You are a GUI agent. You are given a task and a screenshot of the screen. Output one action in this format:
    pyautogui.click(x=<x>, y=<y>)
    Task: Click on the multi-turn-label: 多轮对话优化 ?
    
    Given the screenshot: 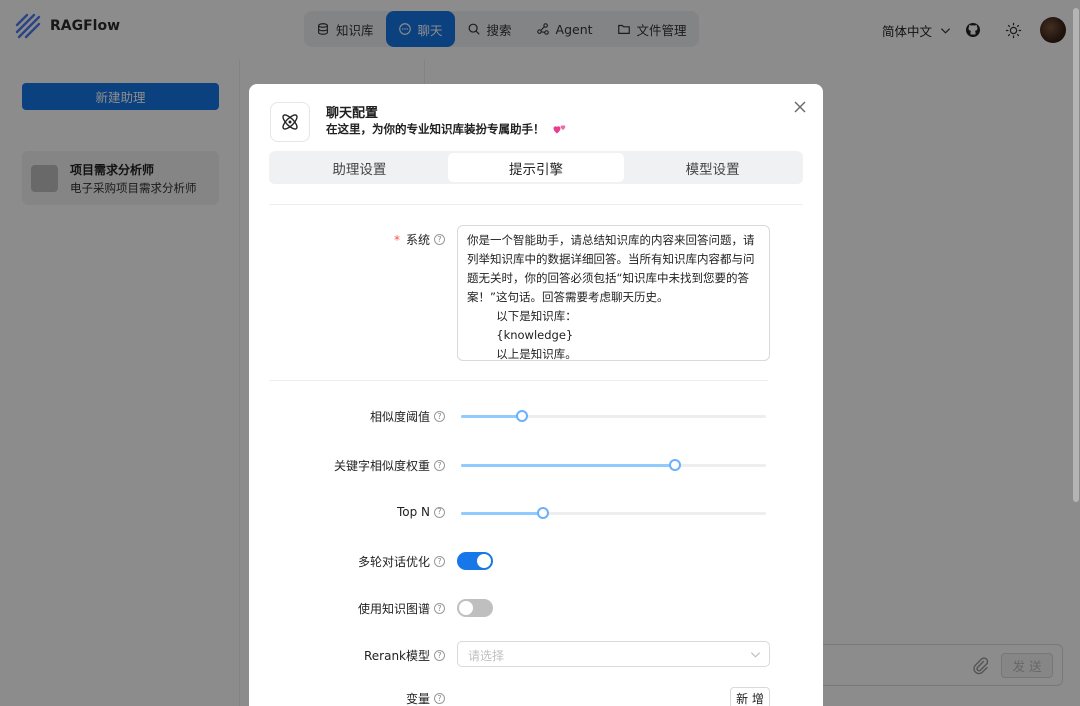 What is the action you would take?
    pyautogui.click(x=401, y=561)
    